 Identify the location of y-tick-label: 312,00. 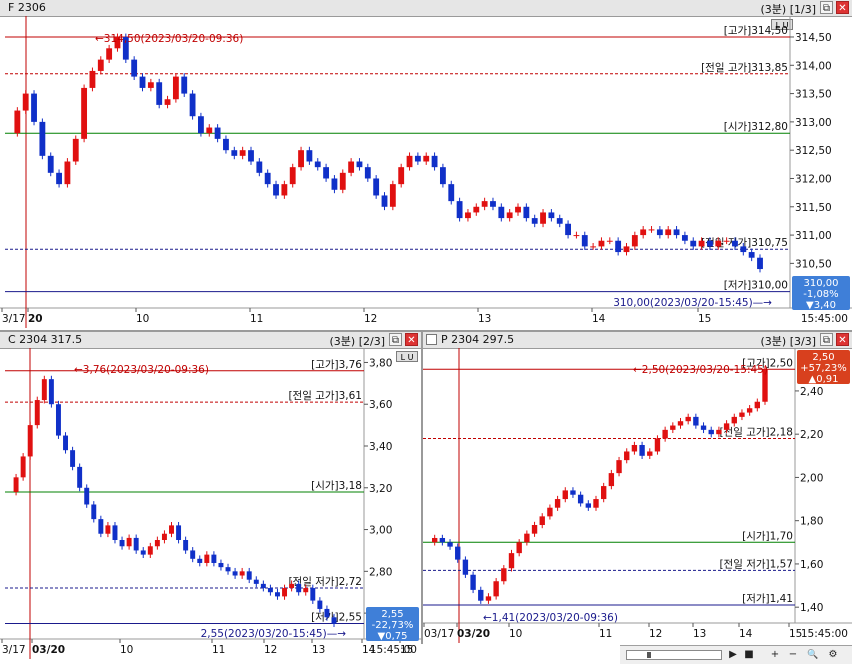
(813, 179).